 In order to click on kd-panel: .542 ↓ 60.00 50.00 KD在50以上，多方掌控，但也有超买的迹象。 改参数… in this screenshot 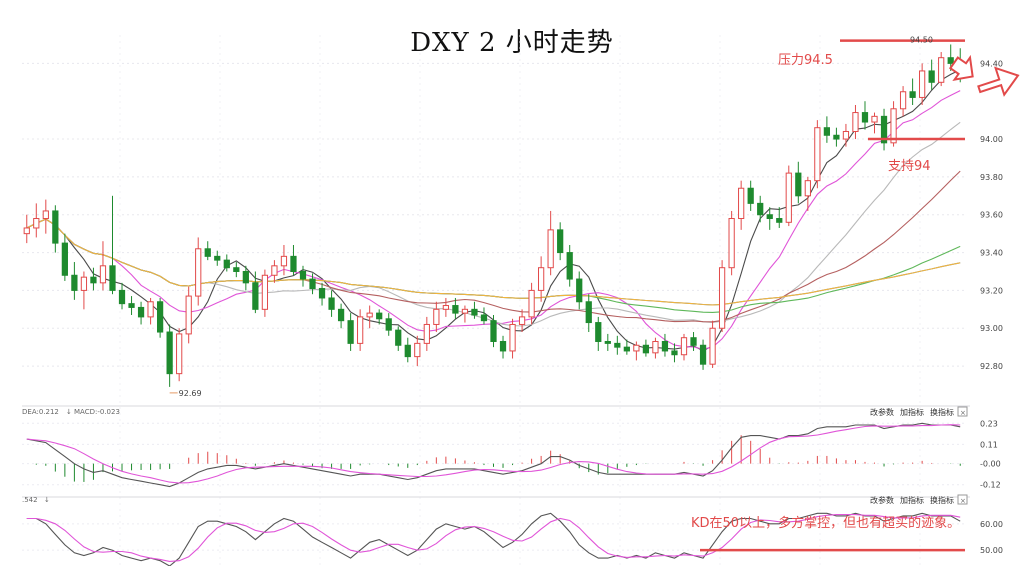, I will do `click(512, 530)`.